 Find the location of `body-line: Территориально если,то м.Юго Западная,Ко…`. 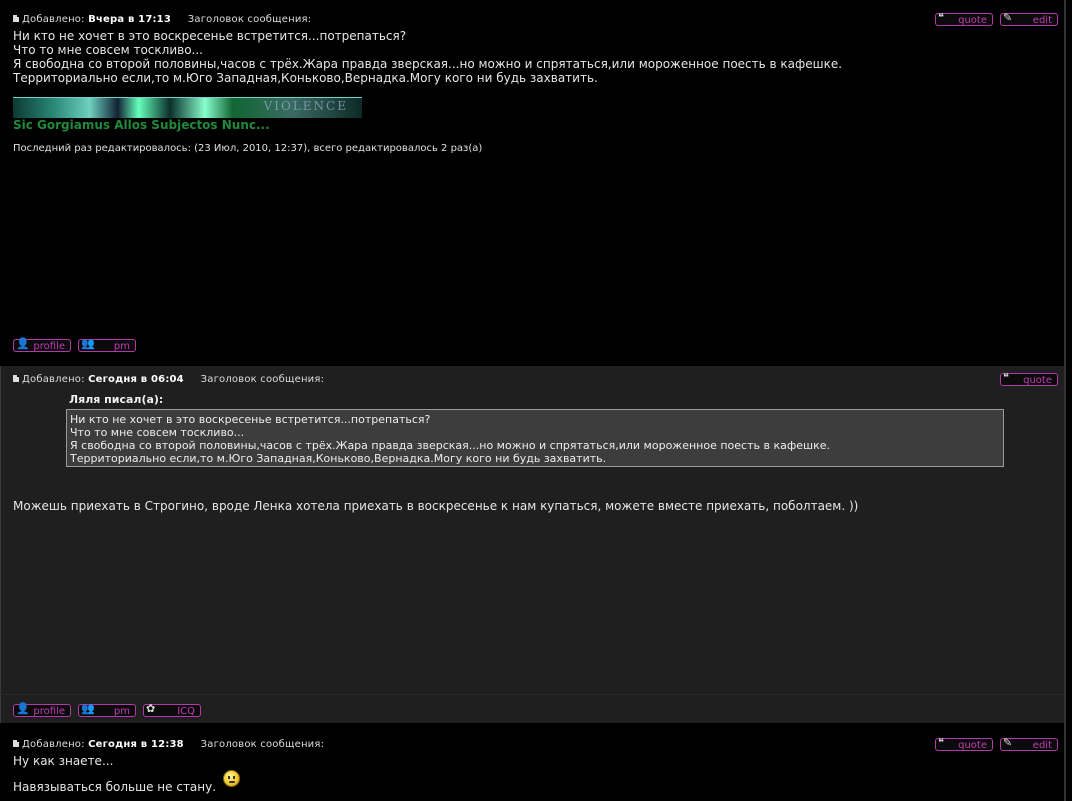

body-line: Территориально если,то м.Юго Западная,Ко… is located at coordinates (305, 78).